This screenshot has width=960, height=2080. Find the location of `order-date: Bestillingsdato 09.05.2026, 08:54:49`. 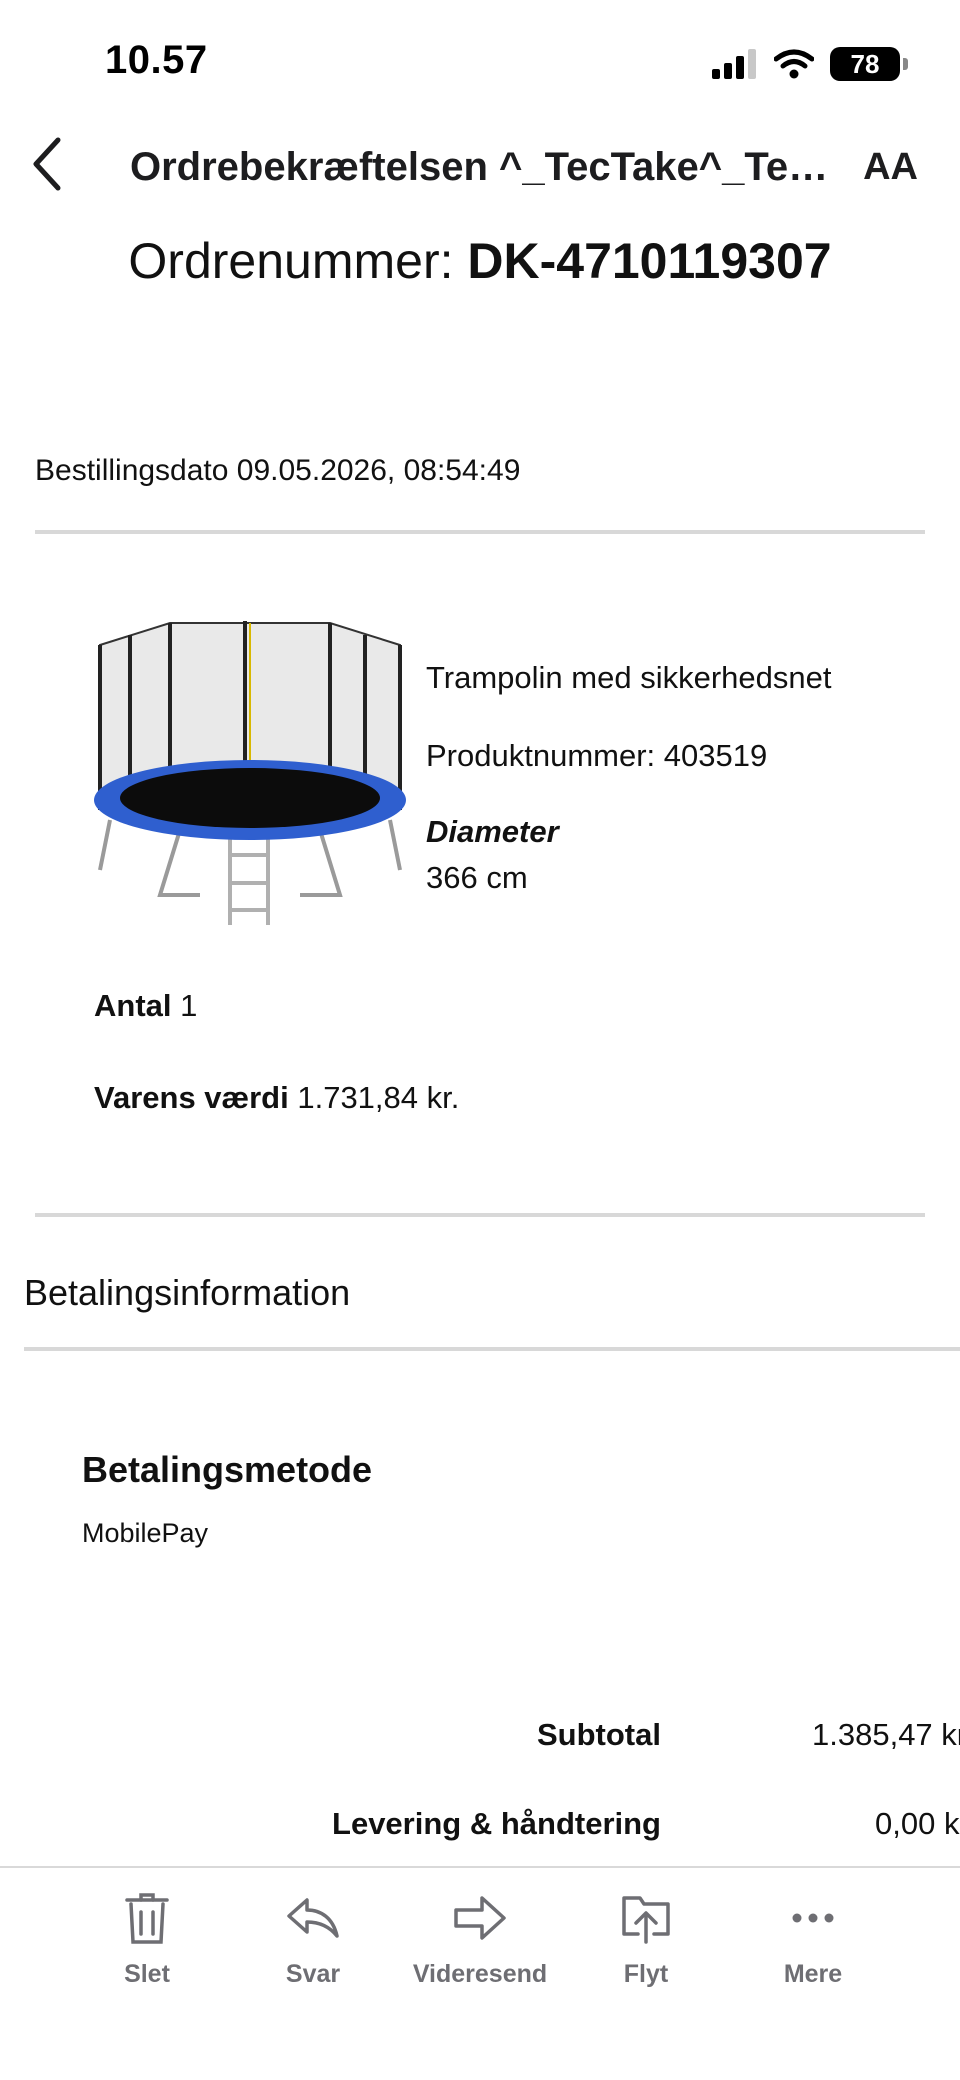

order-date: Bestillingsdato 09.05.2026, 08:54:49 is located at coordinates (278, 470).